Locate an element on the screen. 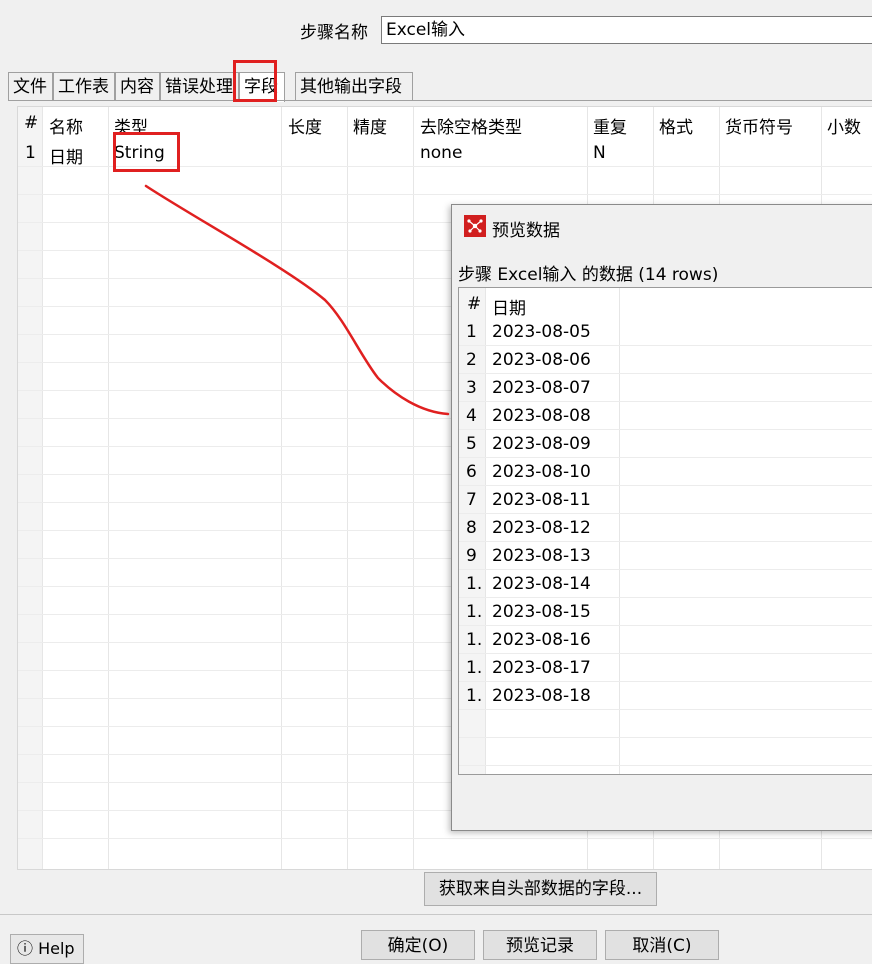  help-label: Help is located at coordinates (56, 948).